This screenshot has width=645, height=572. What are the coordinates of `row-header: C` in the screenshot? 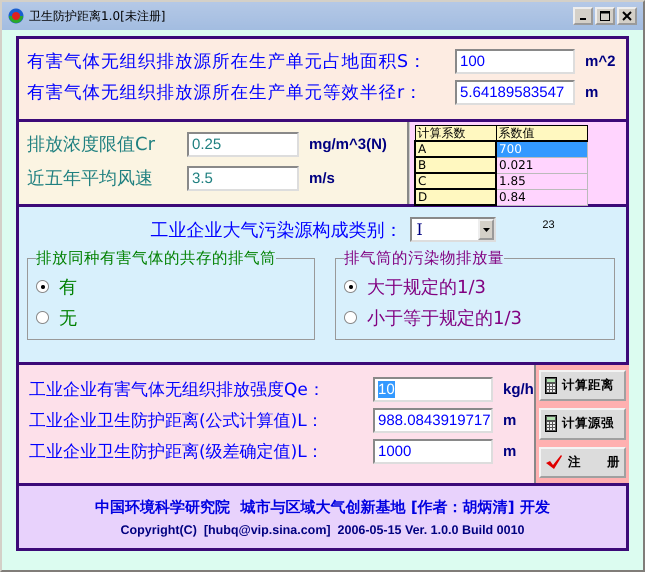 It's located at (455, 181).